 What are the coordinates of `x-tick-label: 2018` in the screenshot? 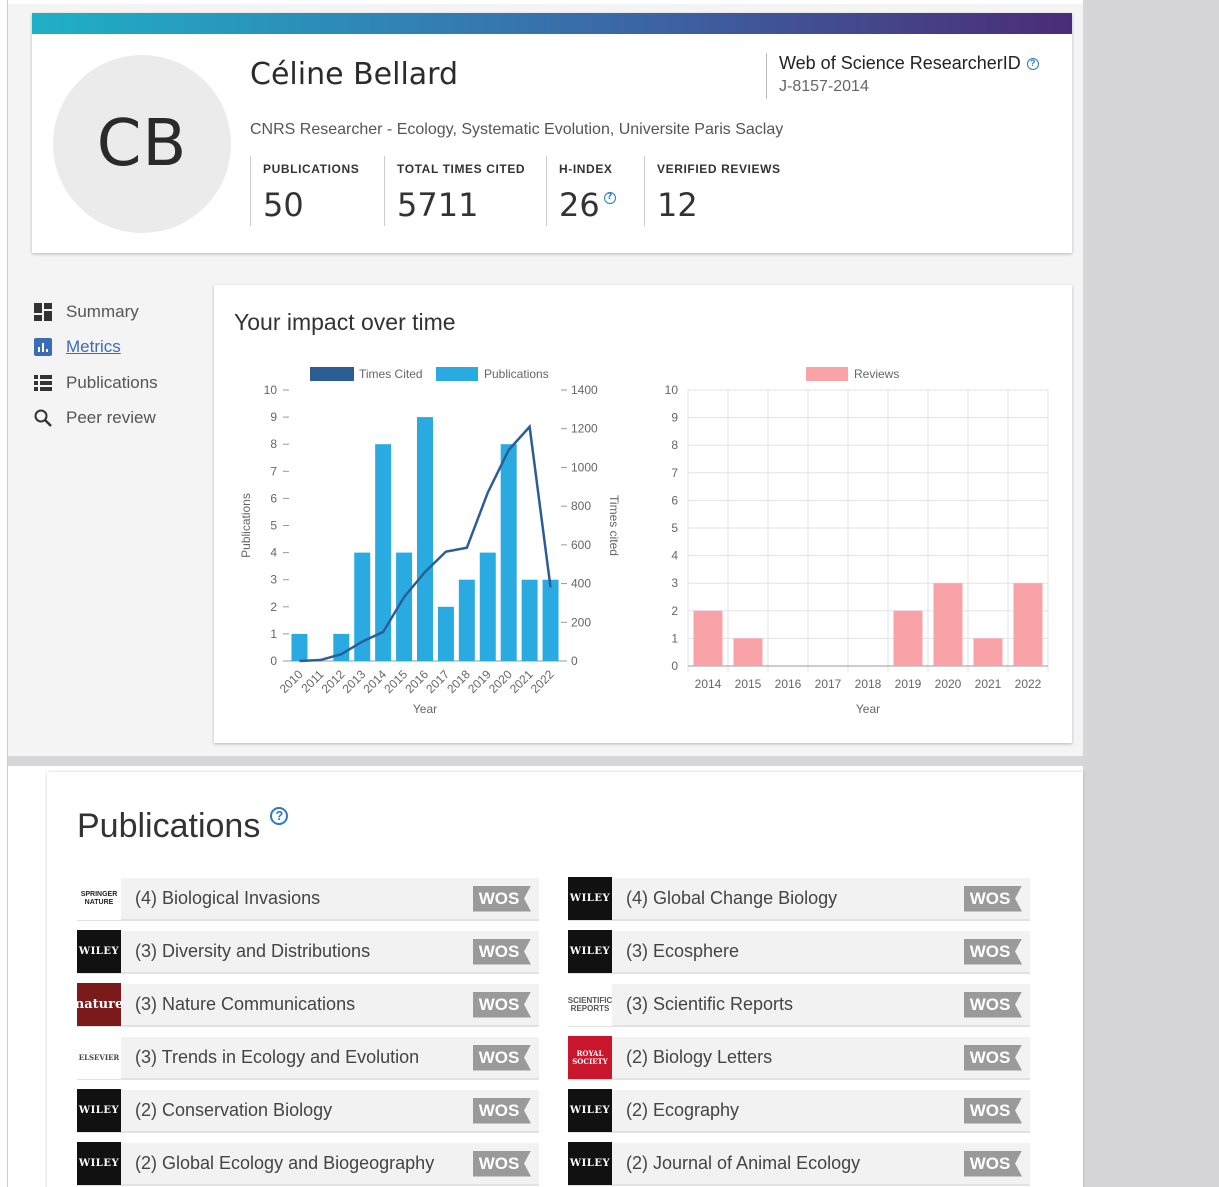 It's located at (868, 684).